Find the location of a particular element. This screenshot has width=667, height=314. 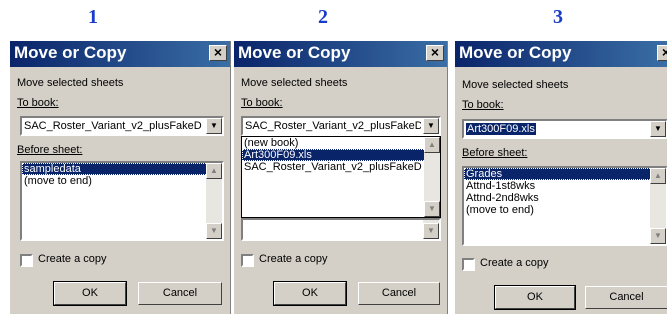

list-scrollbar: ▼ is located at coordinates (431, 229).